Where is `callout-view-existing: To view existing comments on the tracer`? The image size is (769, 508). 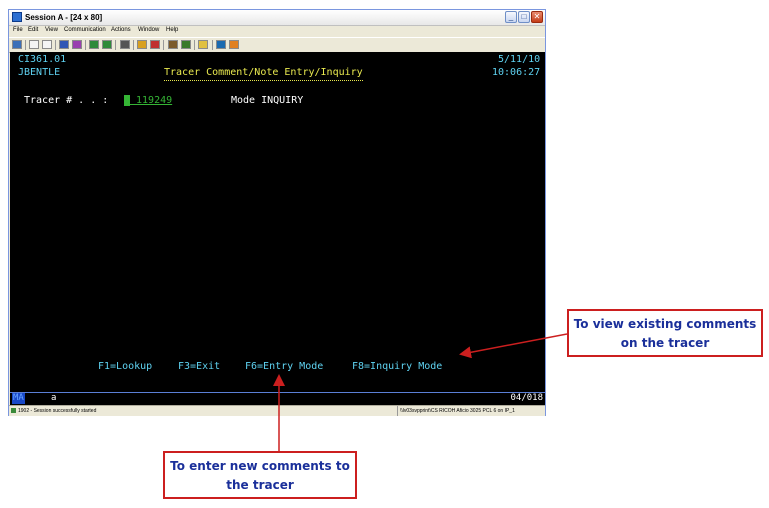
callout-view-existing: To view existing comments on the tracer is located at coordinates (665, 333).